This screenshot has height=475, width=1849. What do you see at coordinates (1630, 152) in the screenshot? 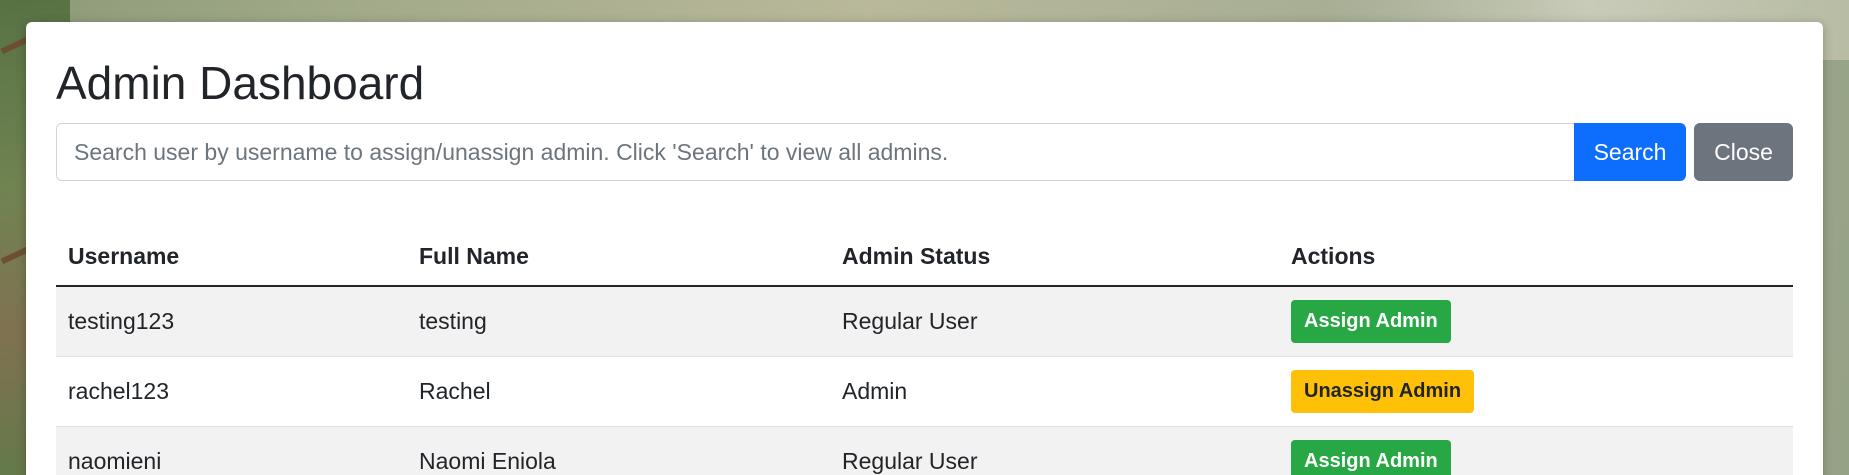
I see `search-button: Search` at bounding box center [1630, 152].